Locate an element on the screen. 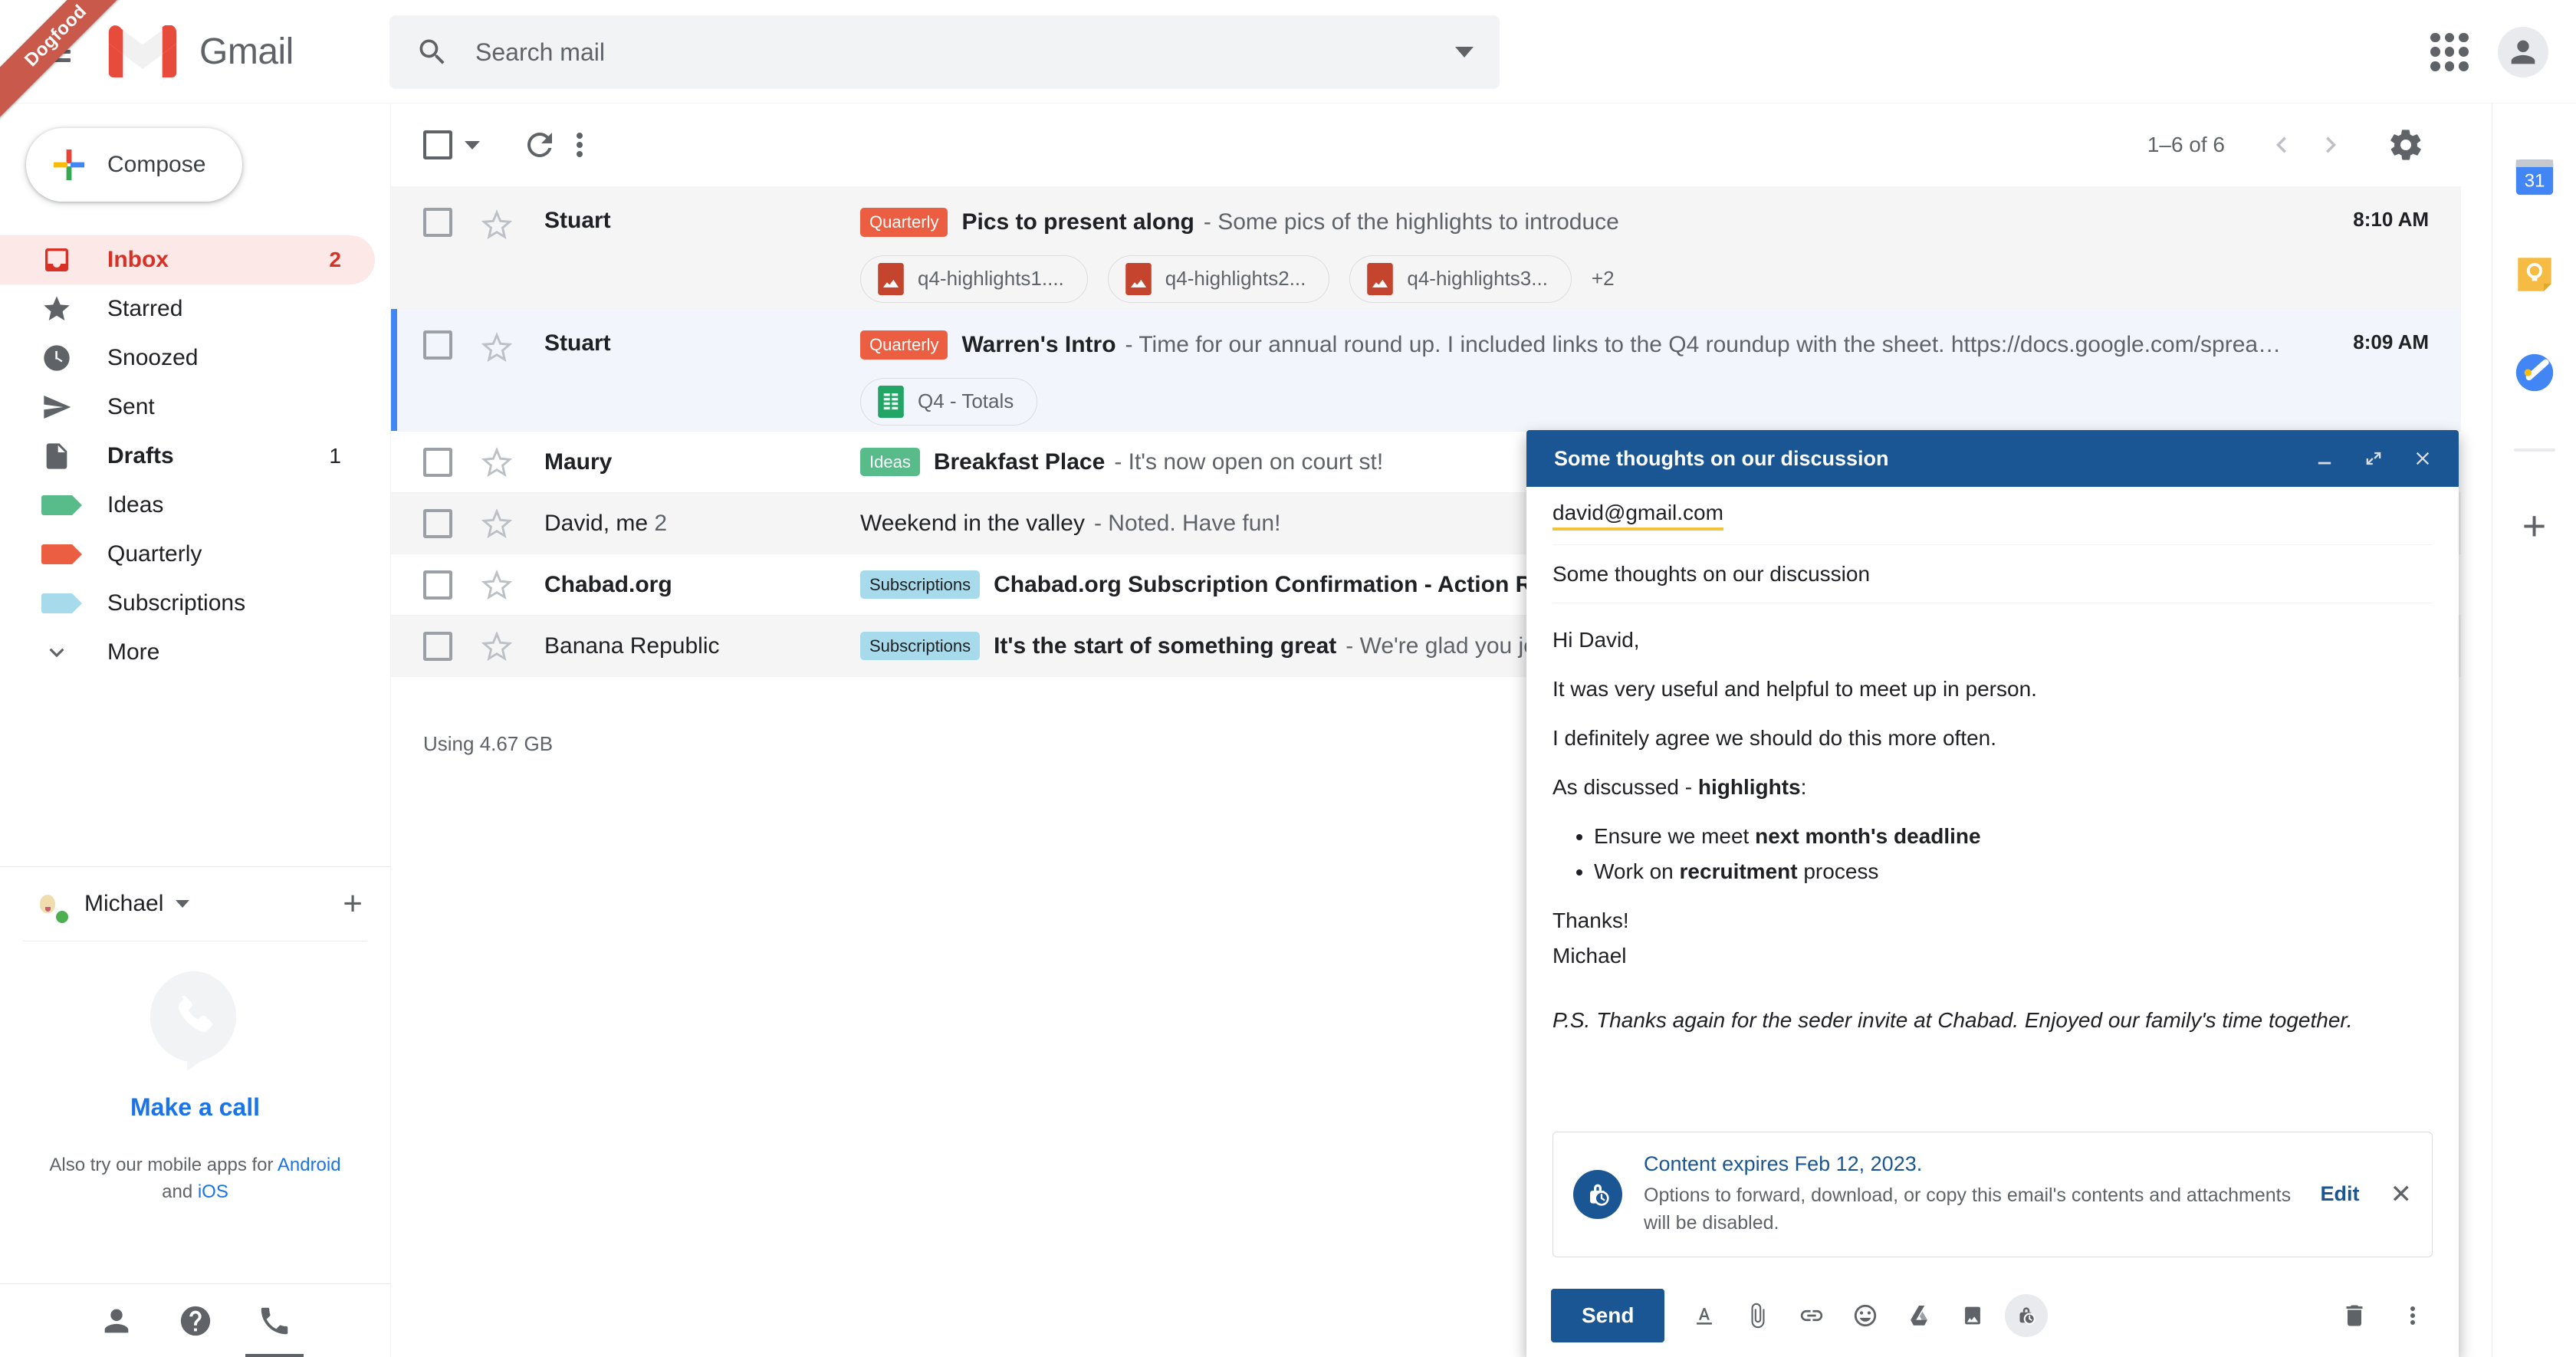 This screenshot has height=1357, width=2576. make-a-call-link: Make a call is located at coordinates (195, 1107).